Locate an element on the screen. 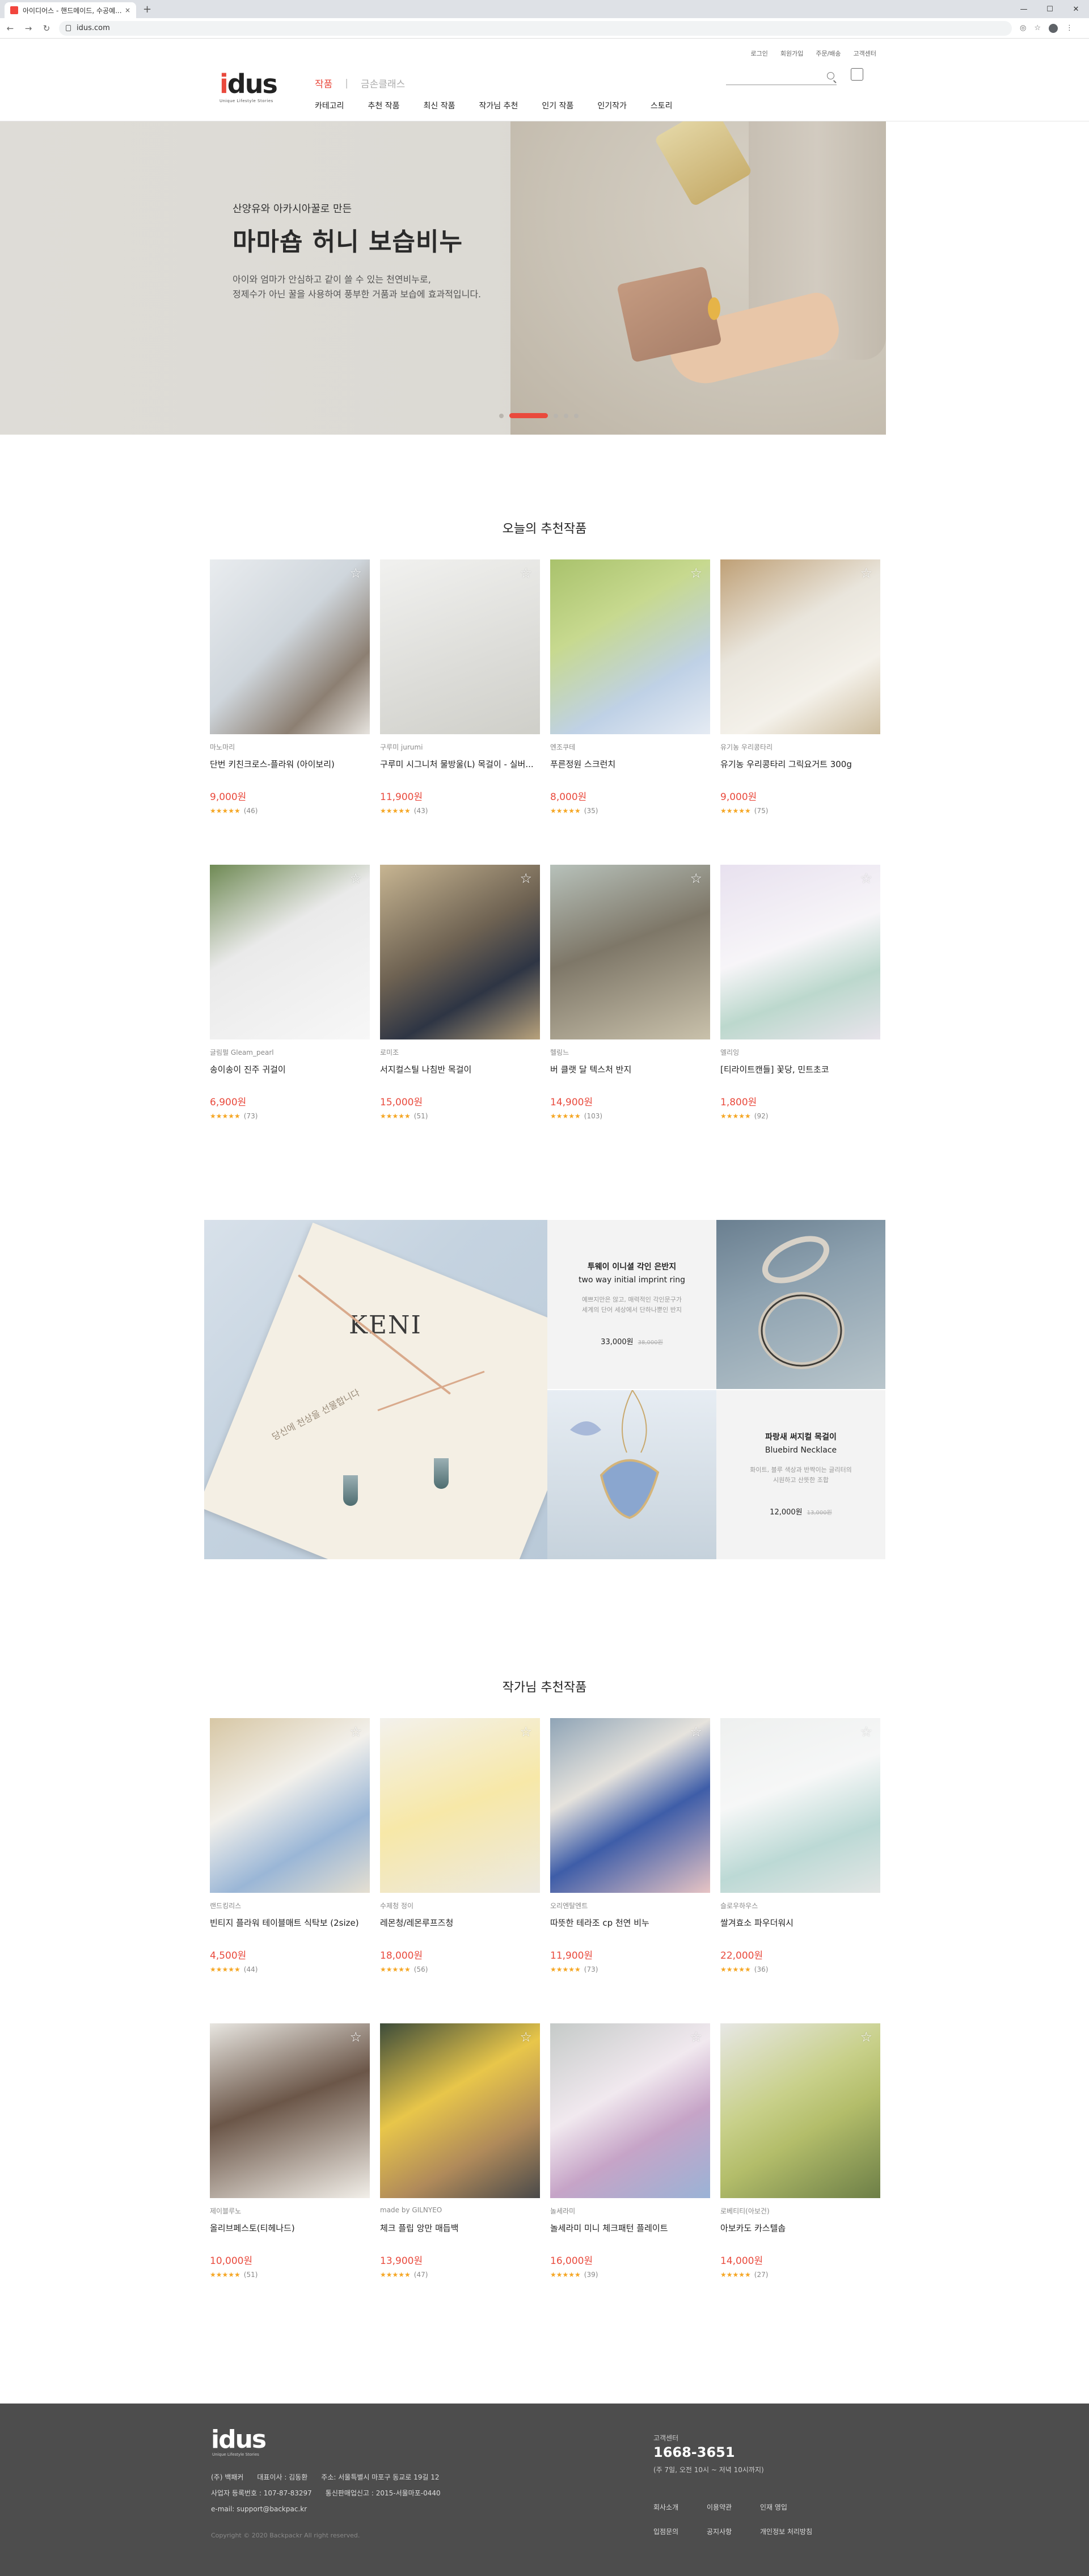 The height and width of the screenshot is (2576, 1089). bookmark-star-icon: ☆ is located at coordinates (1037, 28).